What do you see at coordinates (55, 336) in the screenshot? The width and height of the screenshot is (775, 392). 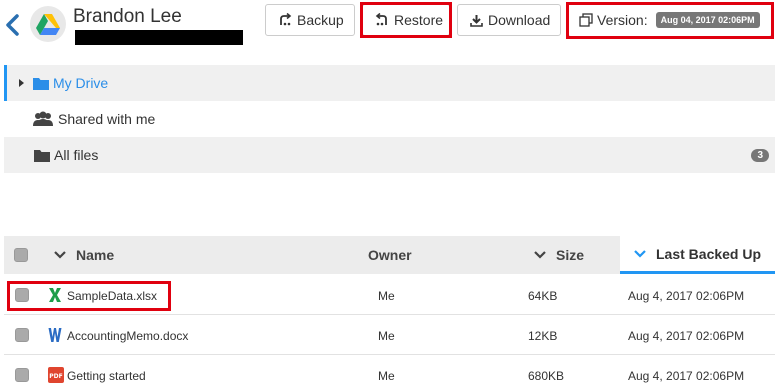 I see `word-icon` at bounding box center [55, 336].